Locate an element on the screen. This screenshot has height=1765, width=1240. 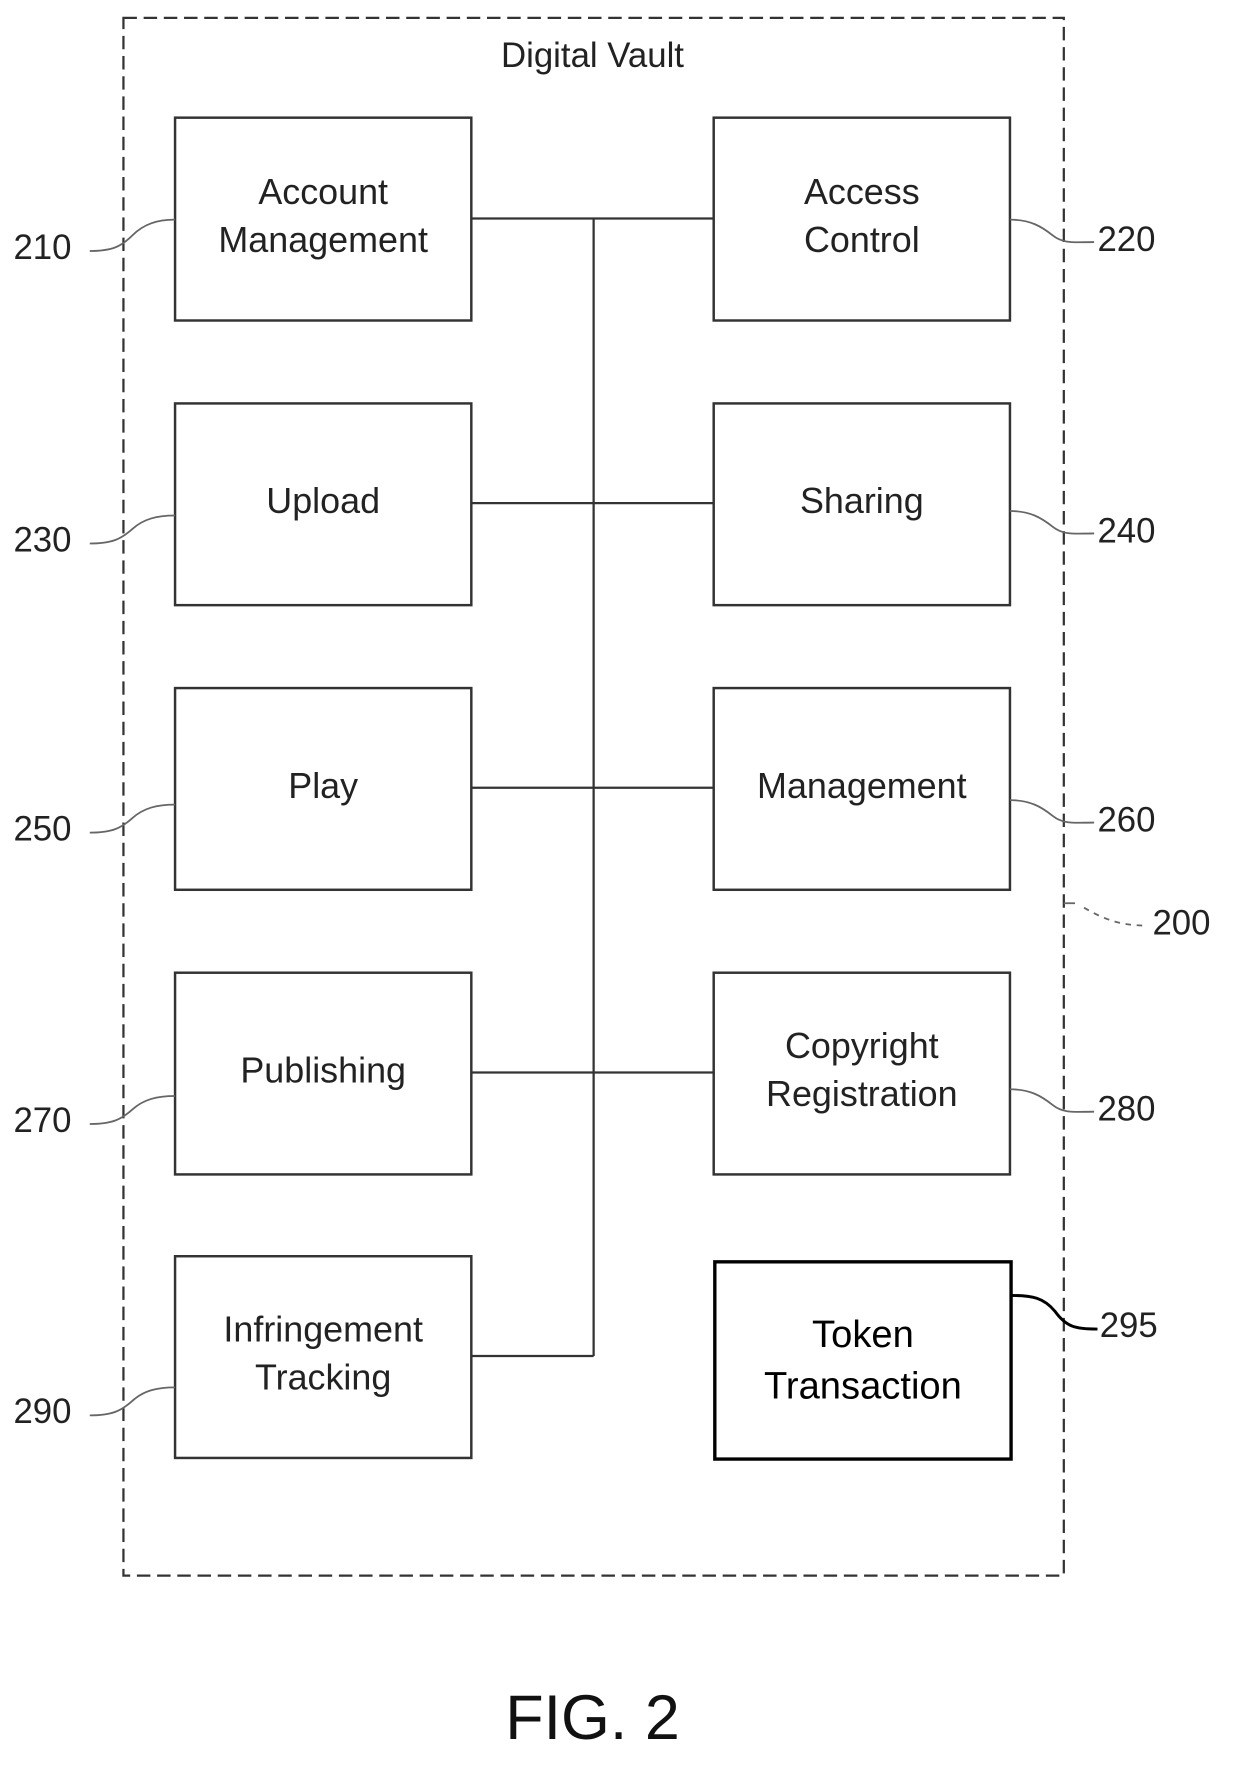
ref-label-280: 280 is located at coordinates (1082, 1108).